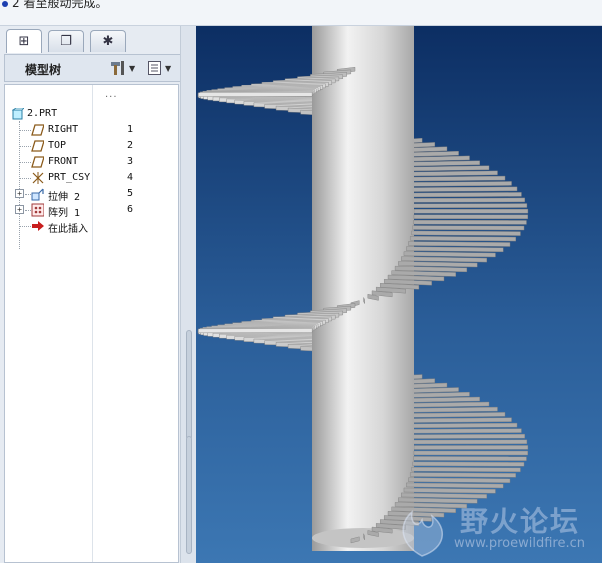  Describe the element at coordinates (117, 68) in the screenshot. I see `tools-settings-icon` at that location.